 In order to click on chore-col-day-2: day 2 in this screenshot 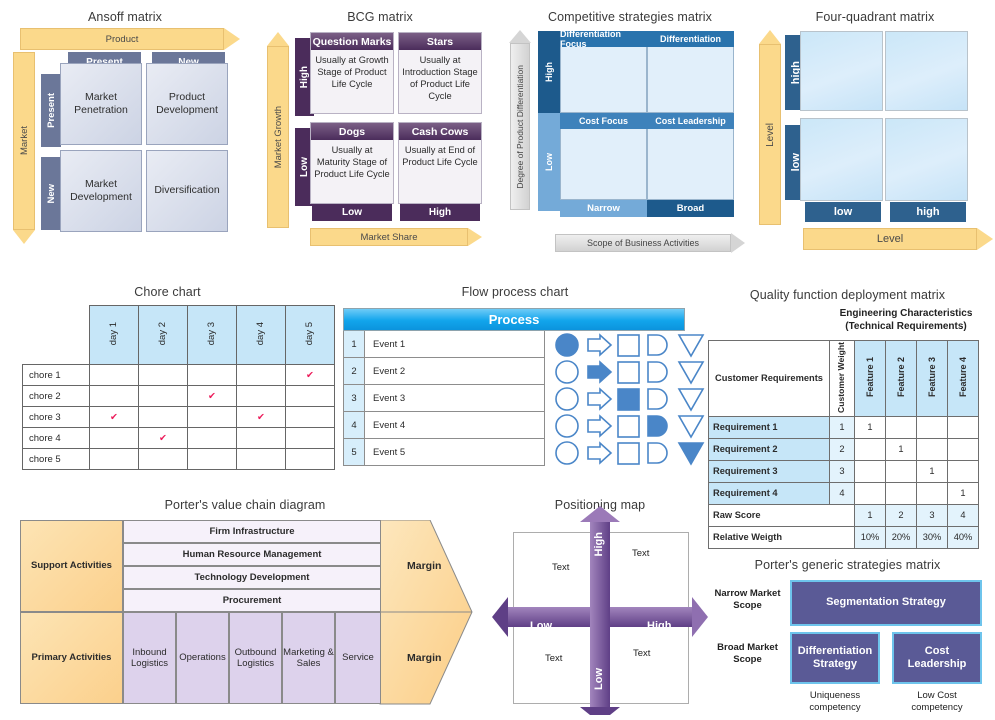, I will do `click(162, 335)`.